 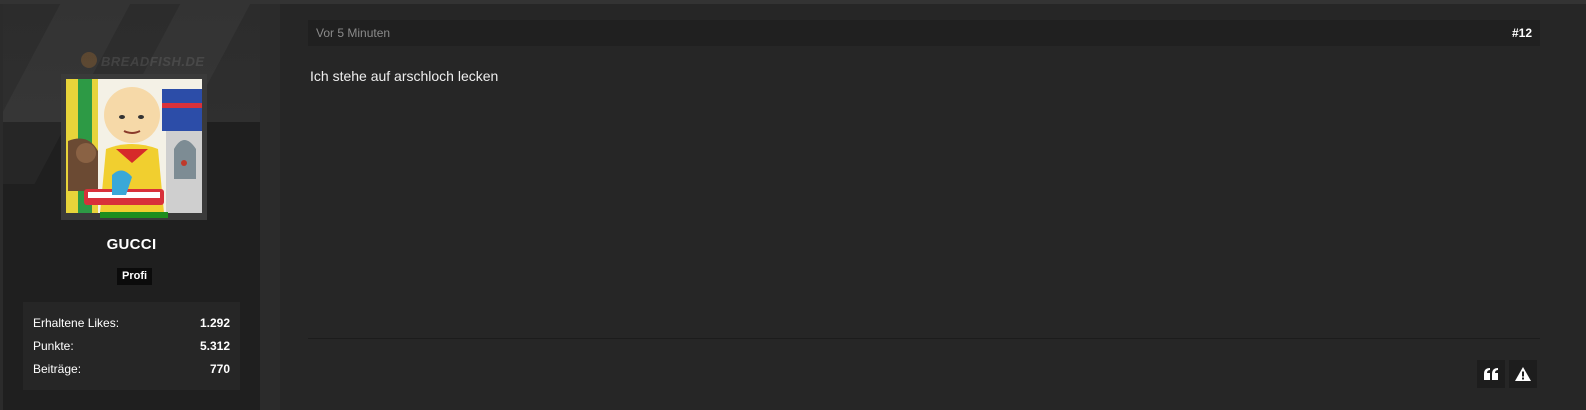 I want to click on post-header: Vor 5 Minuten #12, so click(x=924, y=33).